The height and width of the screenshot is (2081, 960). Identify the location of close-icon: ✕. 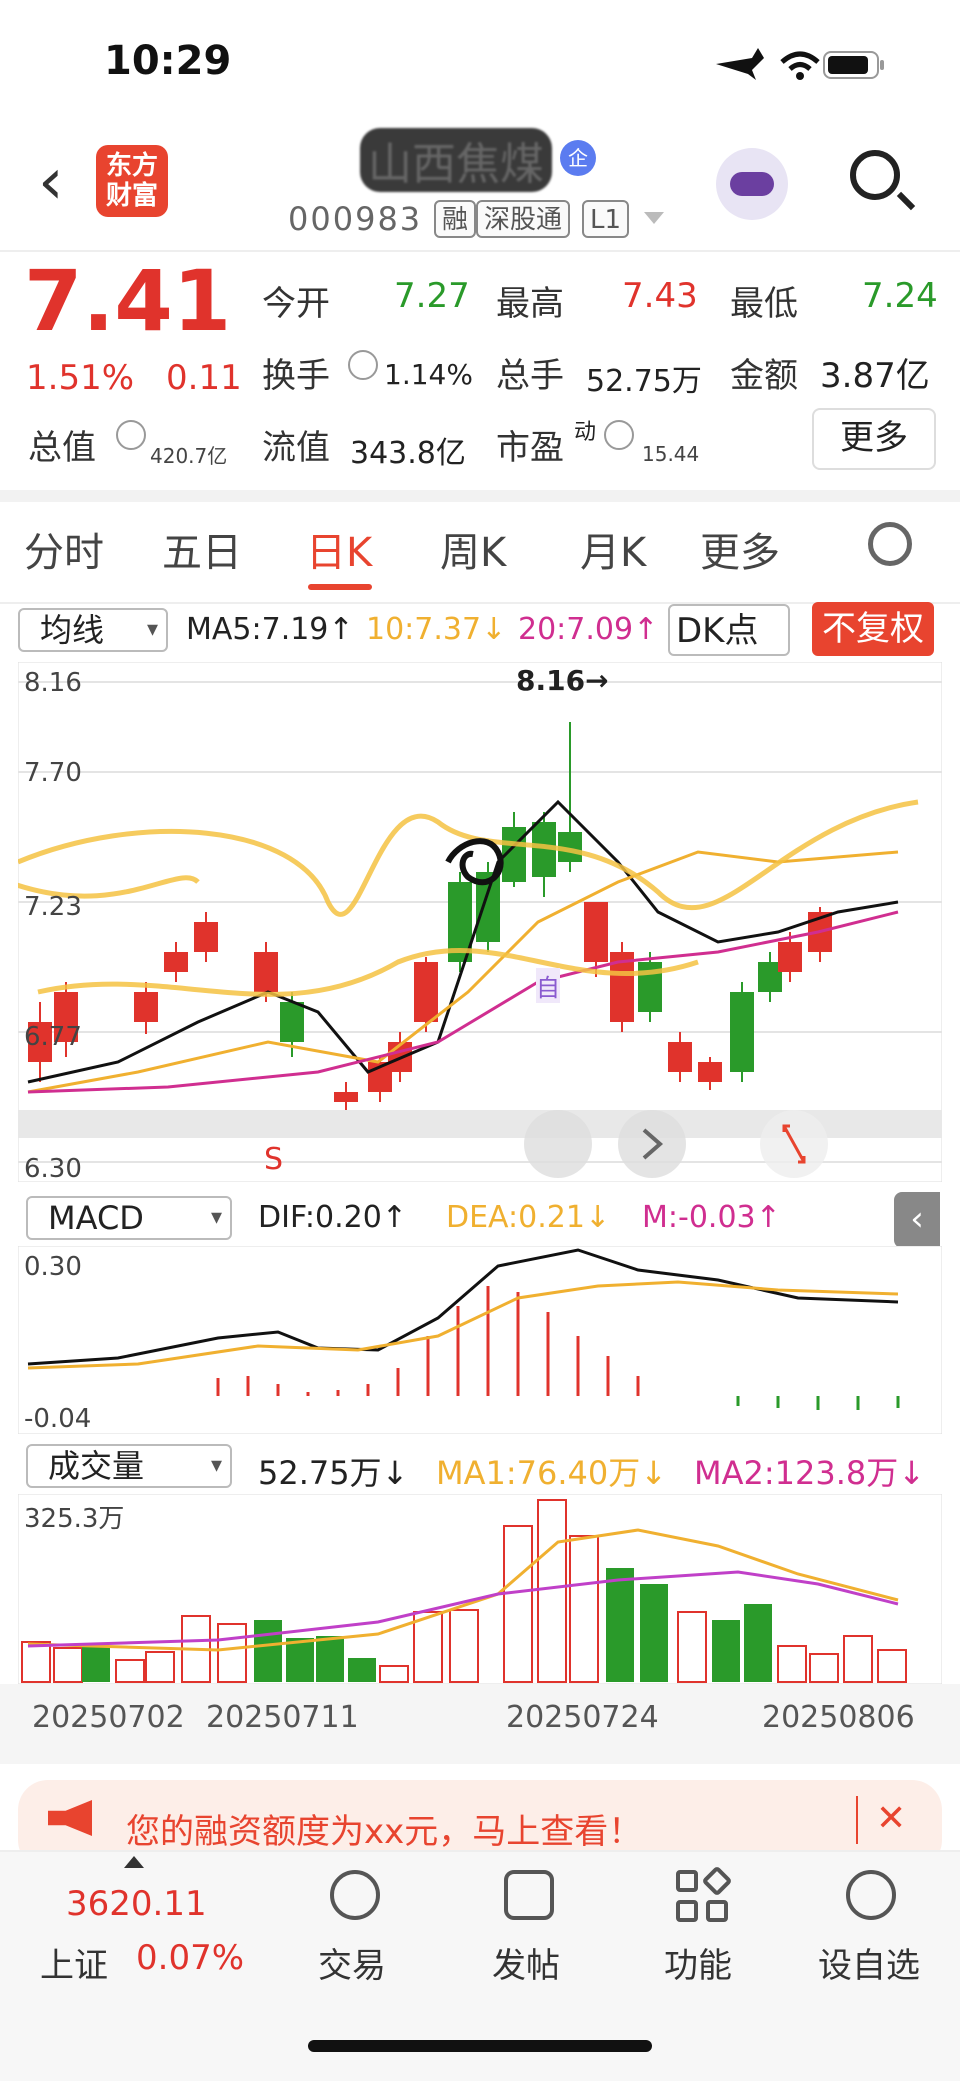
(891, 1818).